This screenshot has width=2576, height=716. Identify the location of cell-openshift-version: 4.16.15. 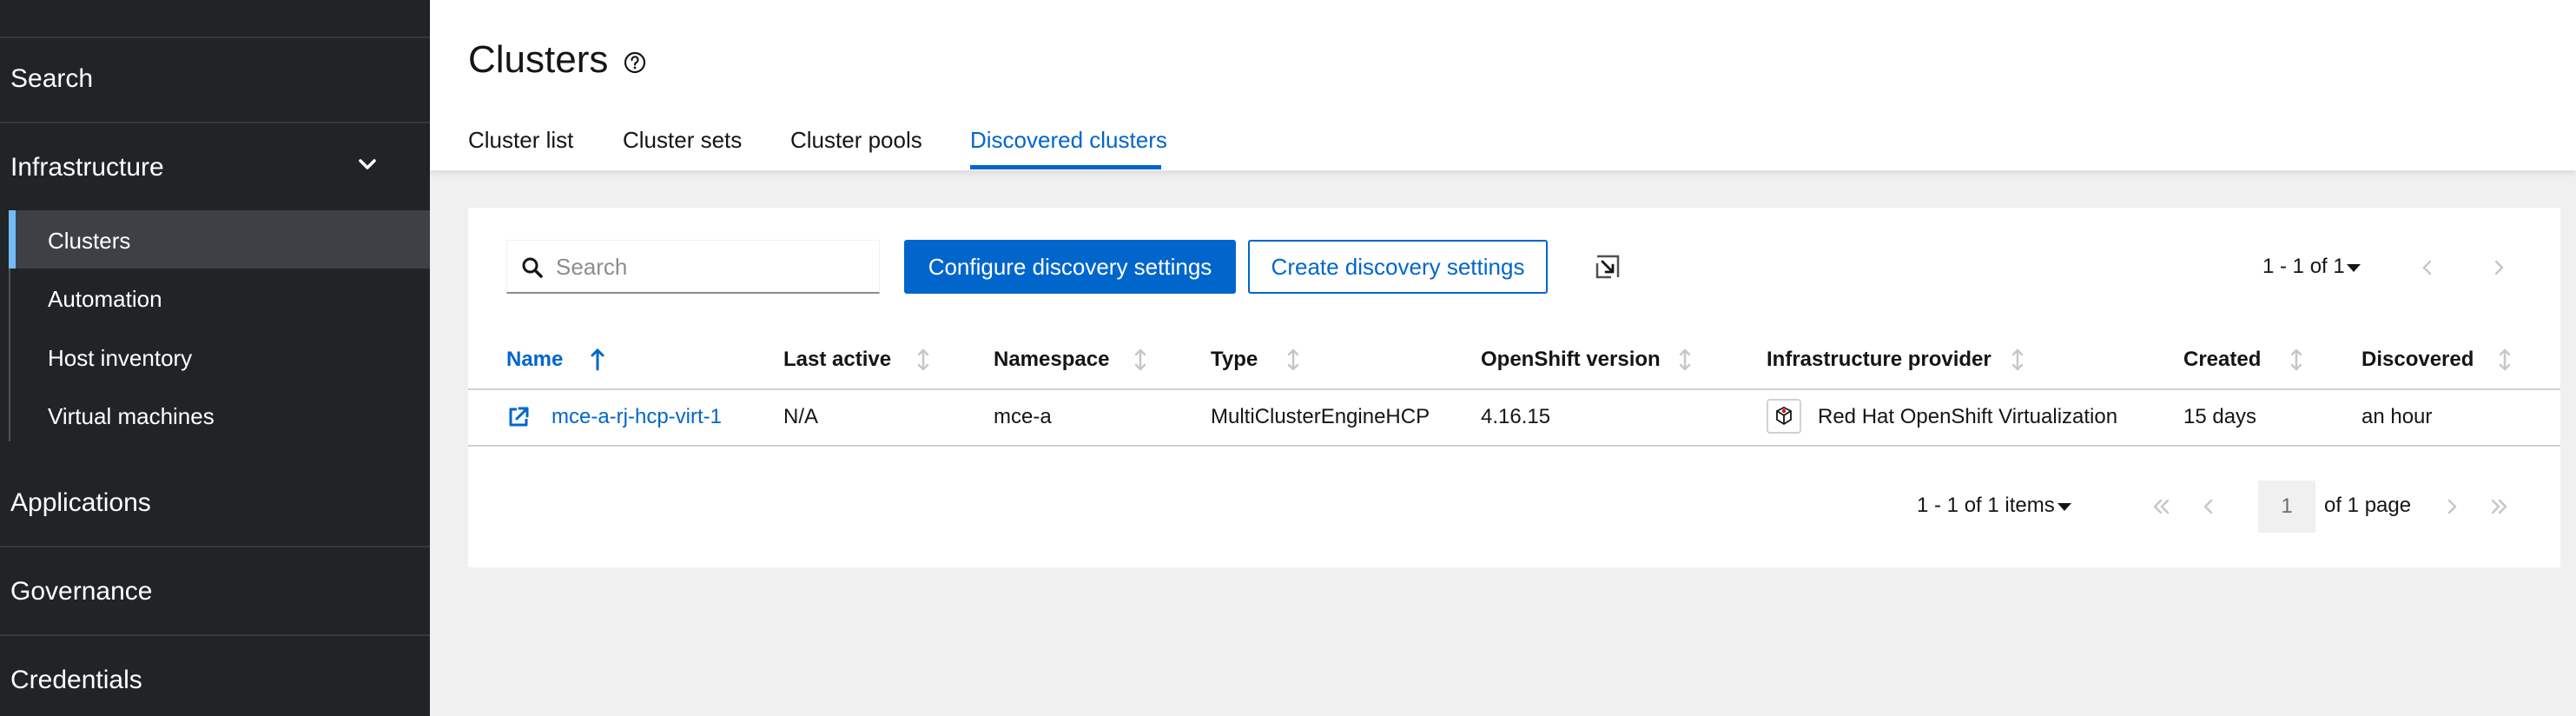
(1516, 416).